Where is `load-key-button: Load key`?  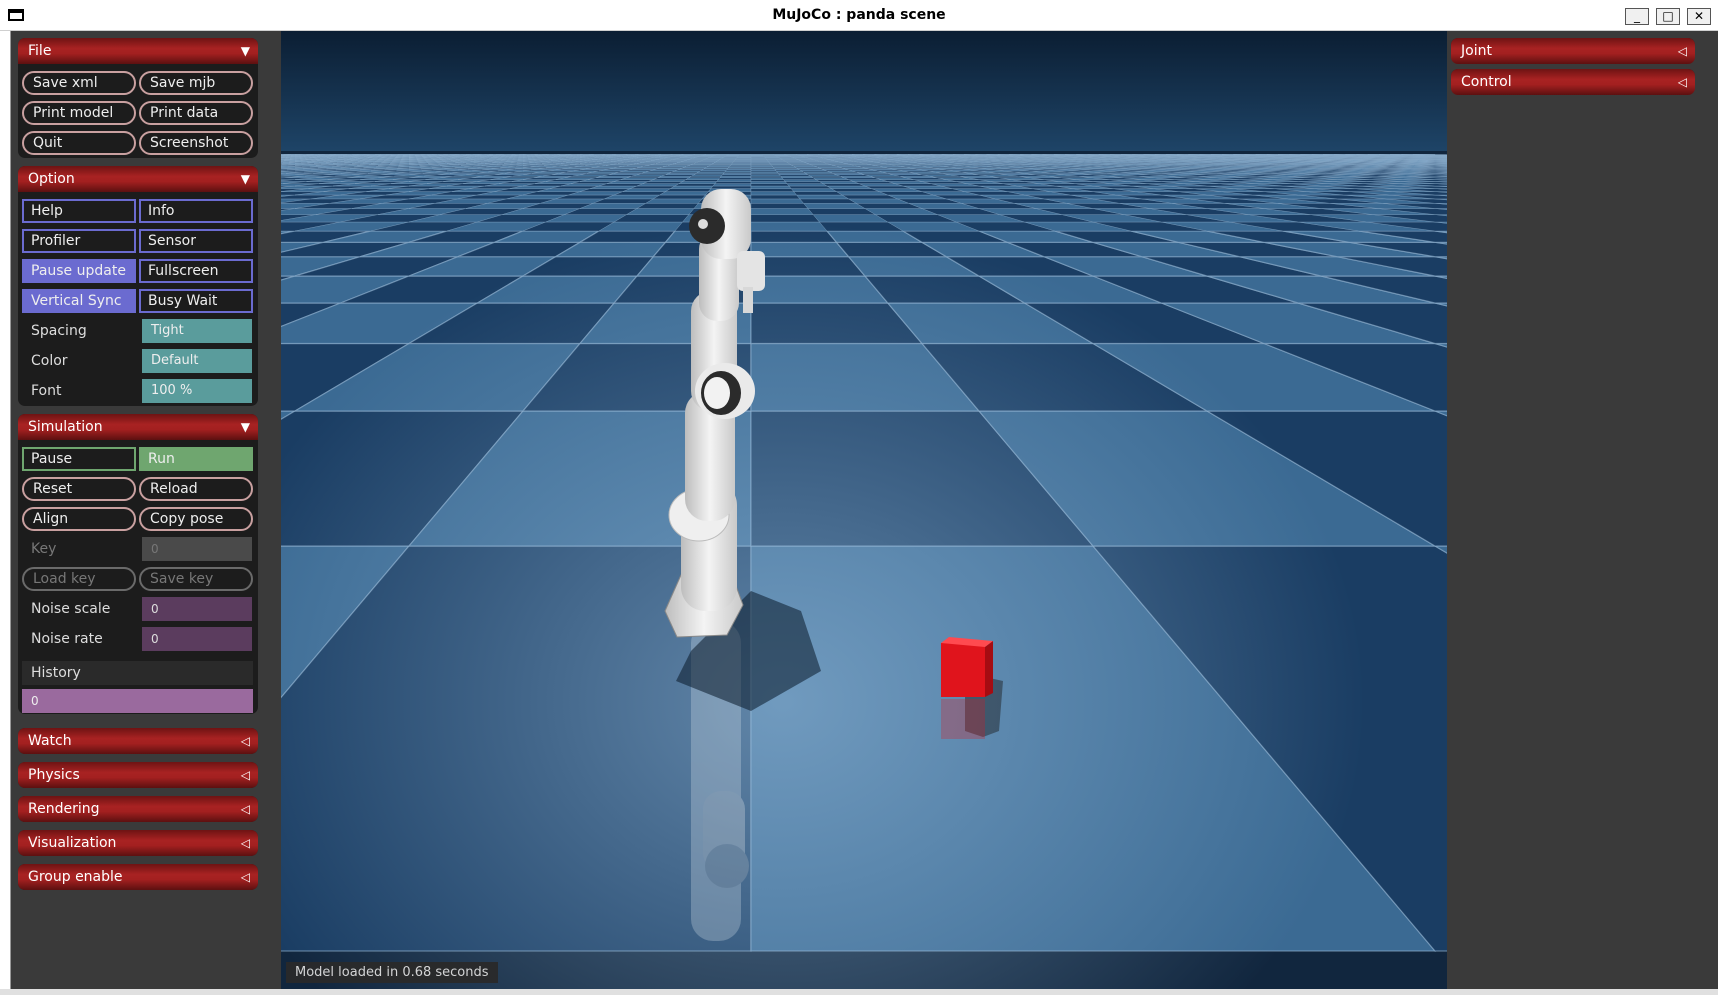
load-key-button: Load key is located at coordinates (79, 579).